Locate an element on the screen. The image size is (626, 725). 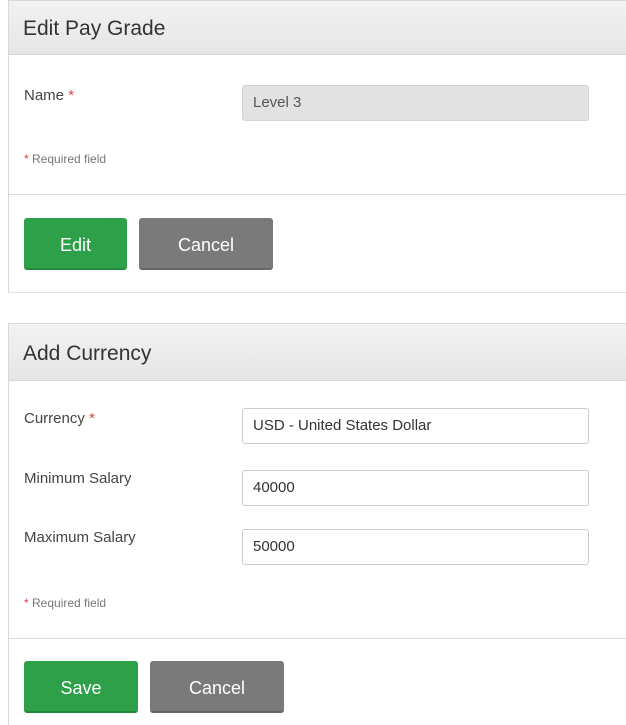
add-currency-title: Add Currency is located at coordinates (317, 352).